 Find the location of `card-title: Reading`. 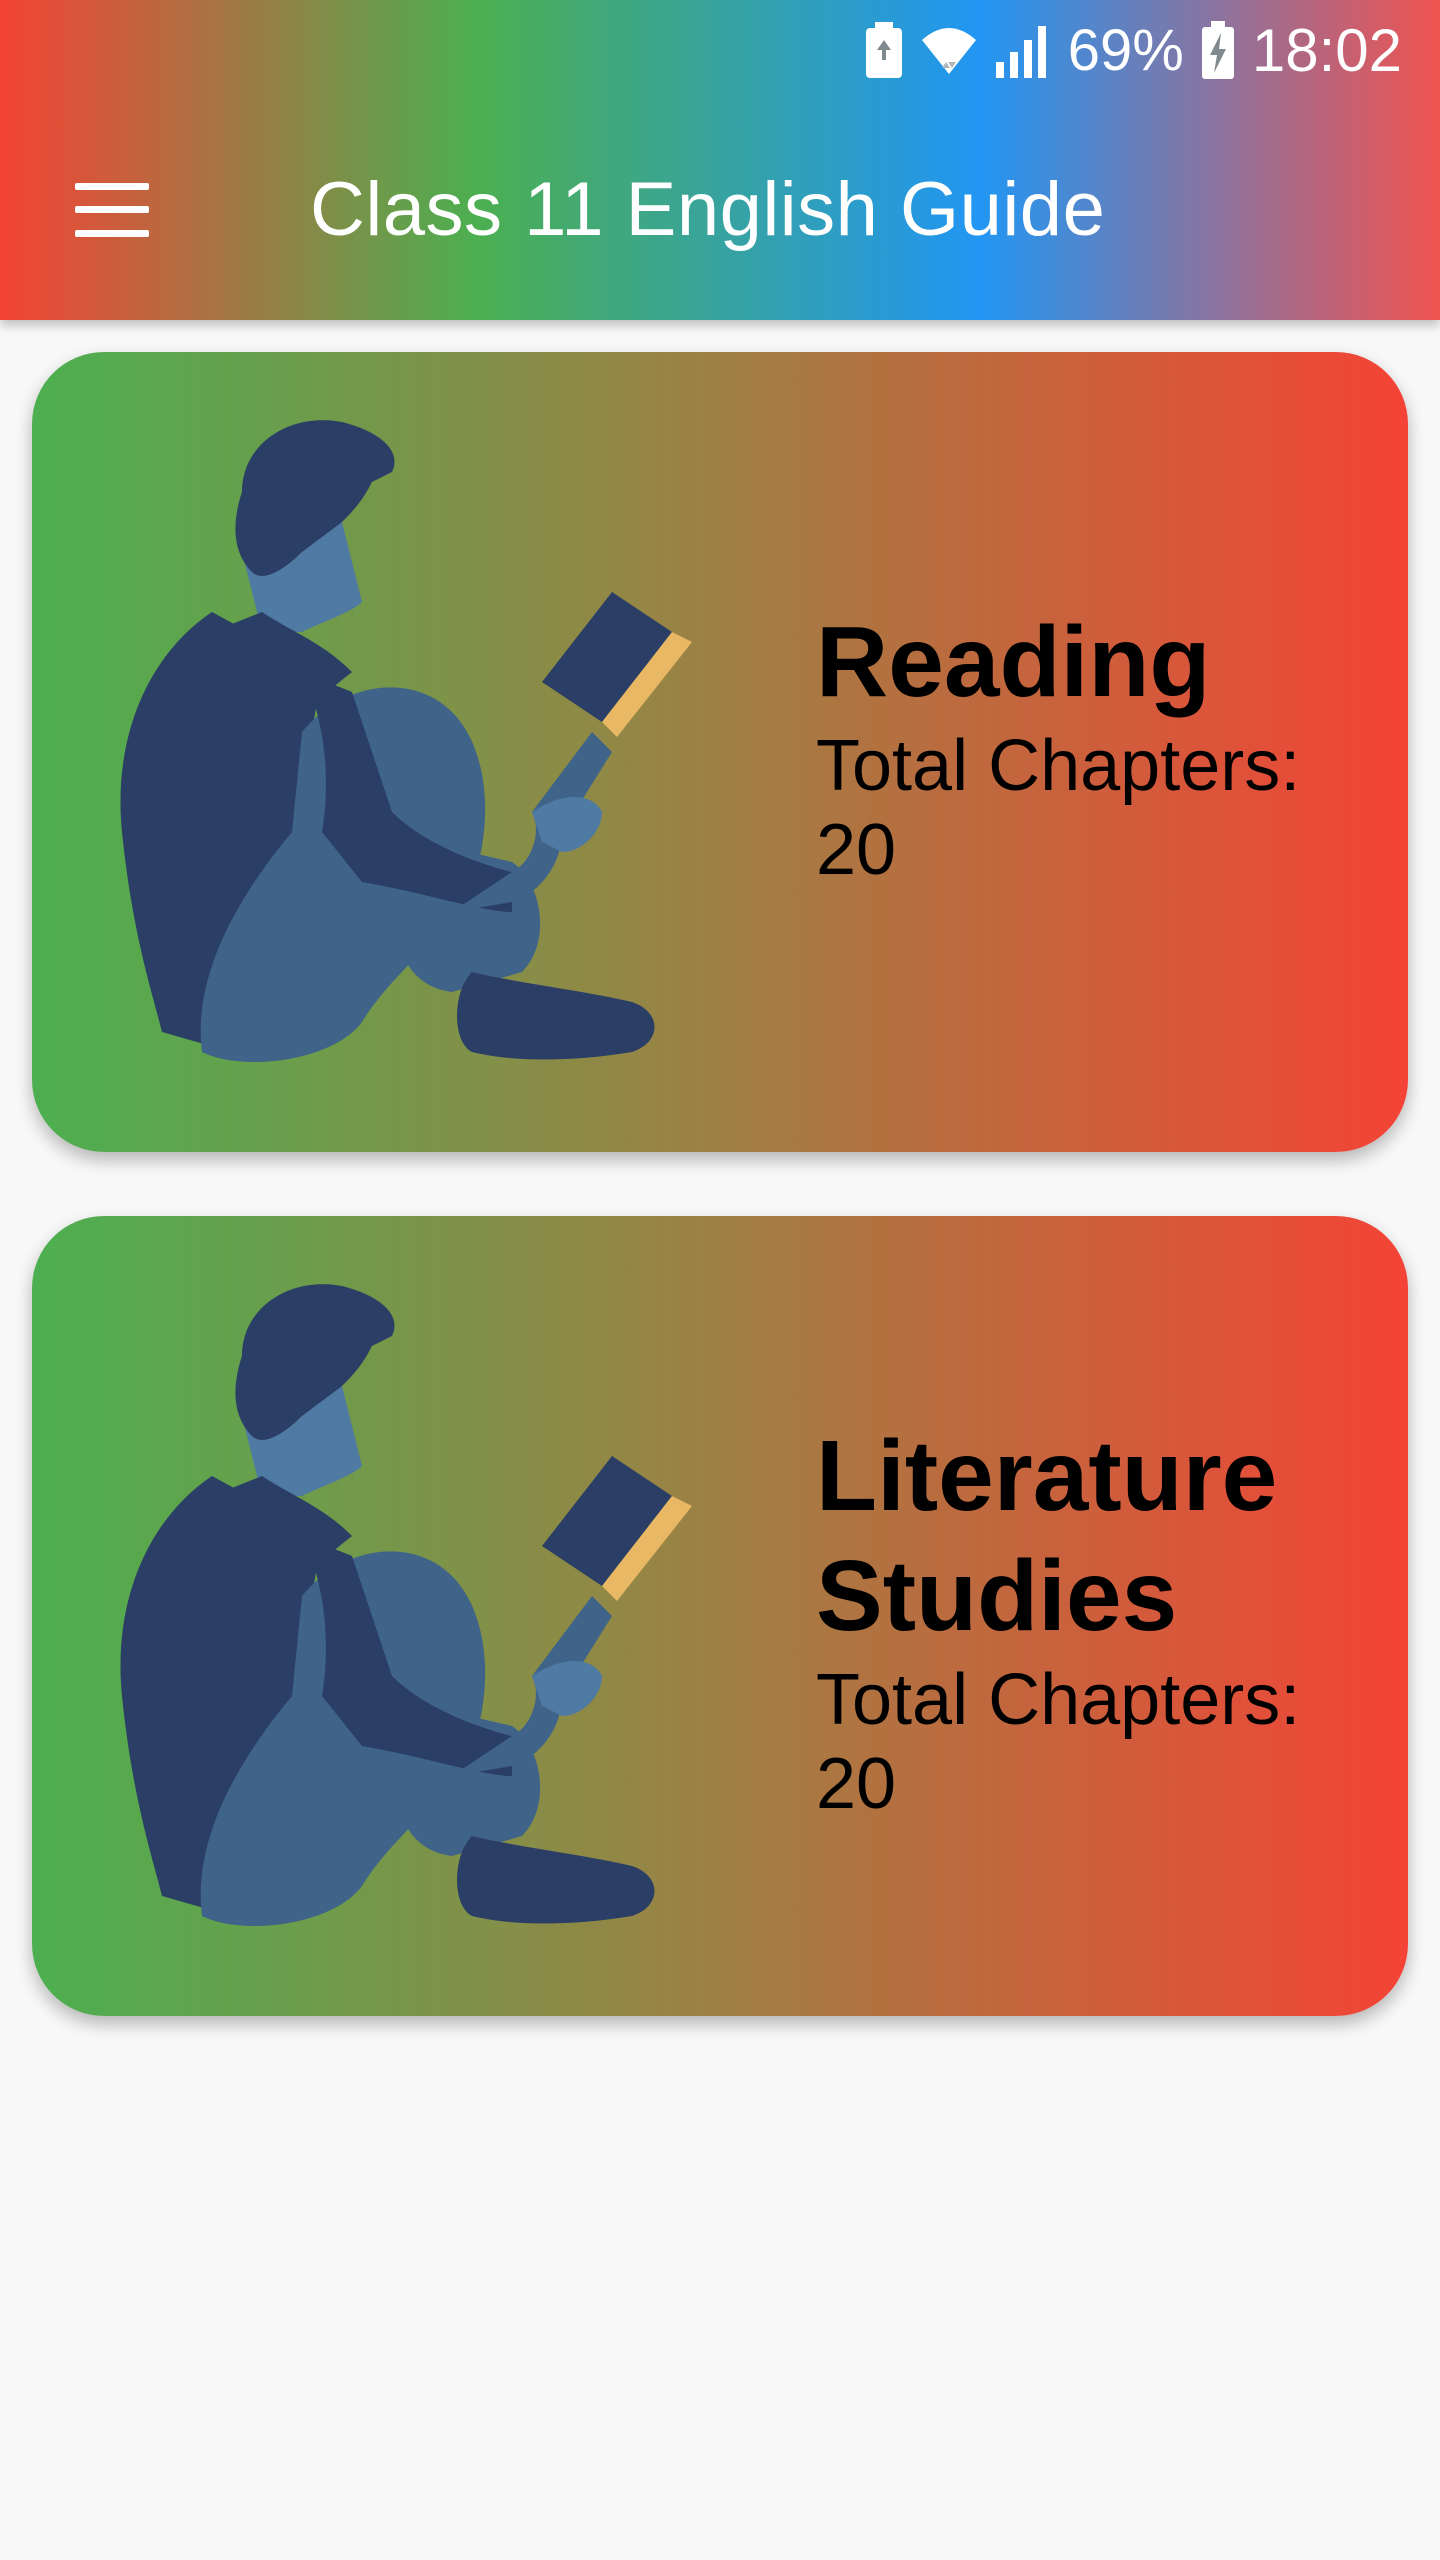

card-title: Reading is located at coordinates (1013, 662).